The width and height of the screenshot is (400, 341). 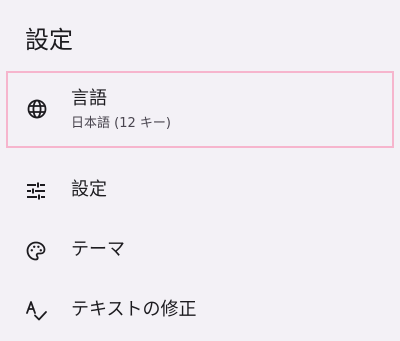 What do you see at coordinates (121, 123) in the screenshot?
I see `settings-item-sublabel: 日本語 (12 キー)` at bounding box center [121, 123].